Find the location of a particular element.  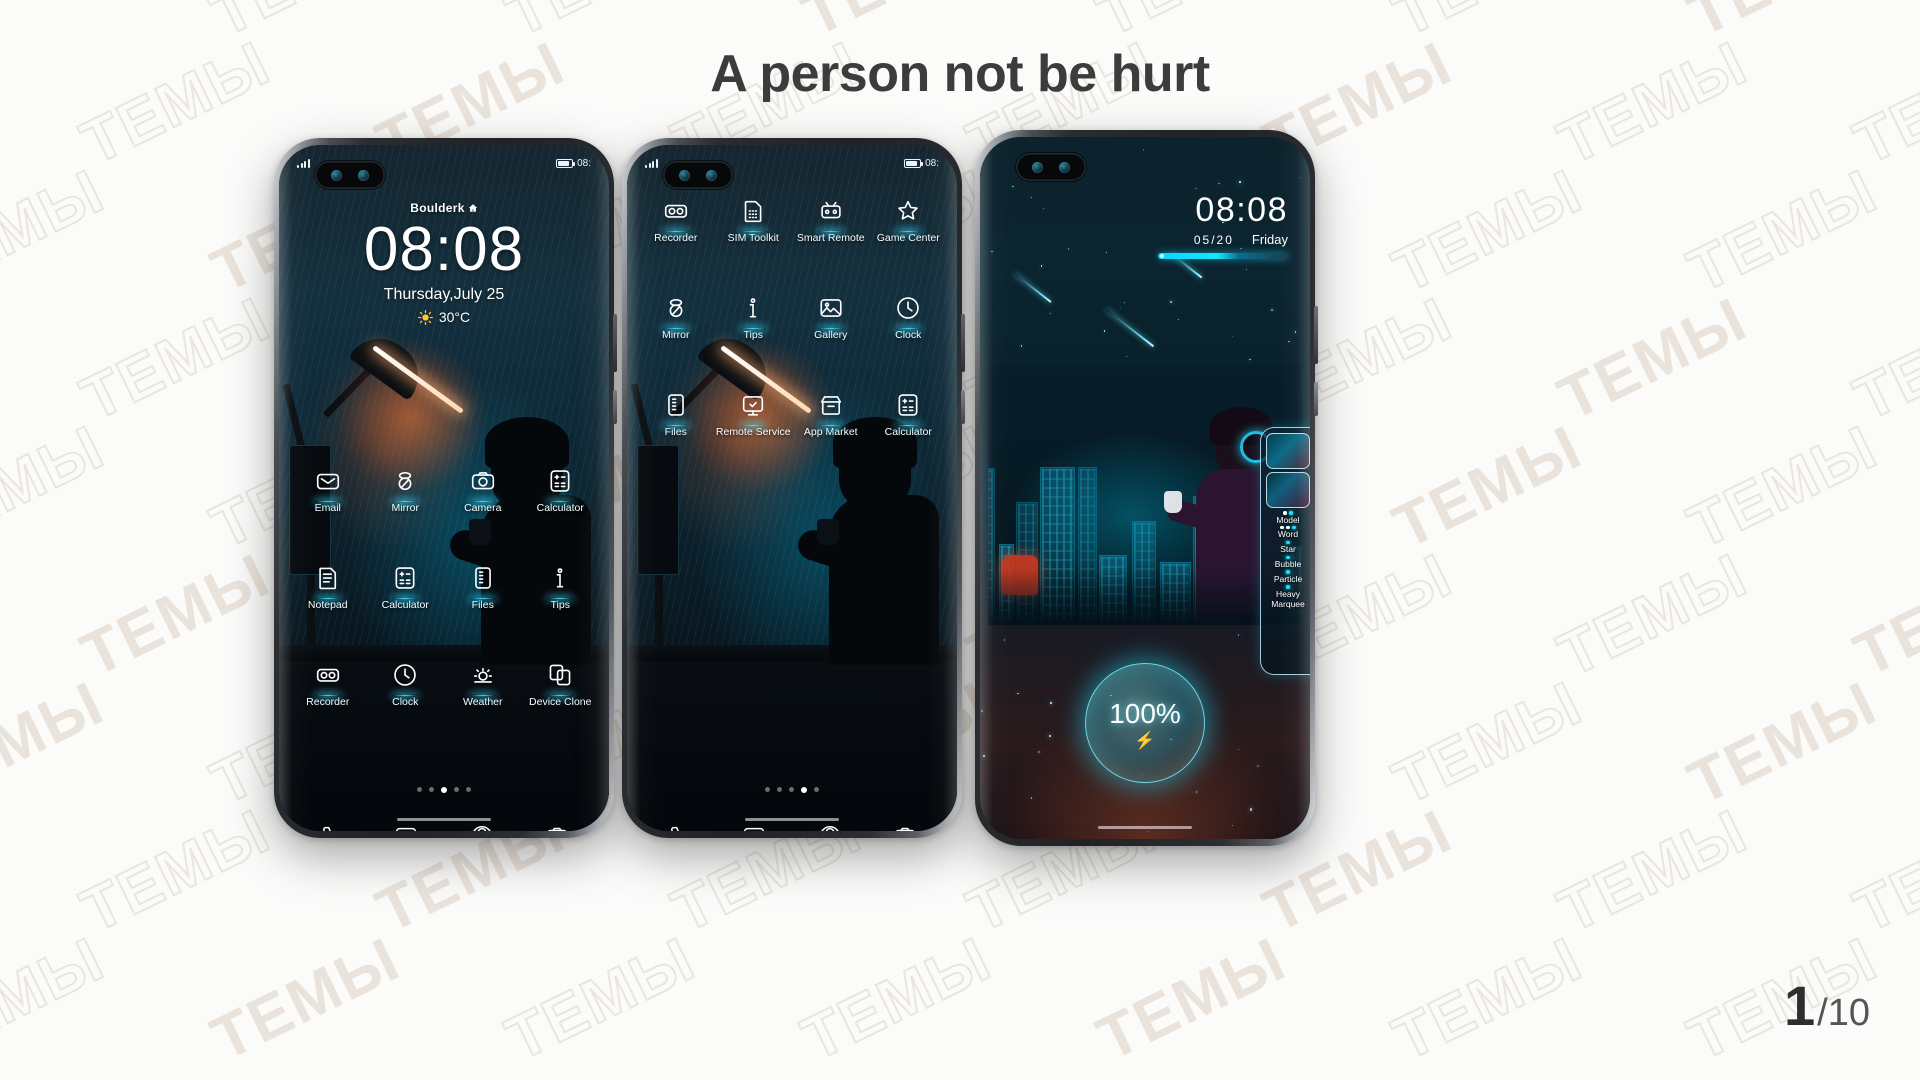

app-icon-game-center: Game Center is located at coordinates (909, 220).